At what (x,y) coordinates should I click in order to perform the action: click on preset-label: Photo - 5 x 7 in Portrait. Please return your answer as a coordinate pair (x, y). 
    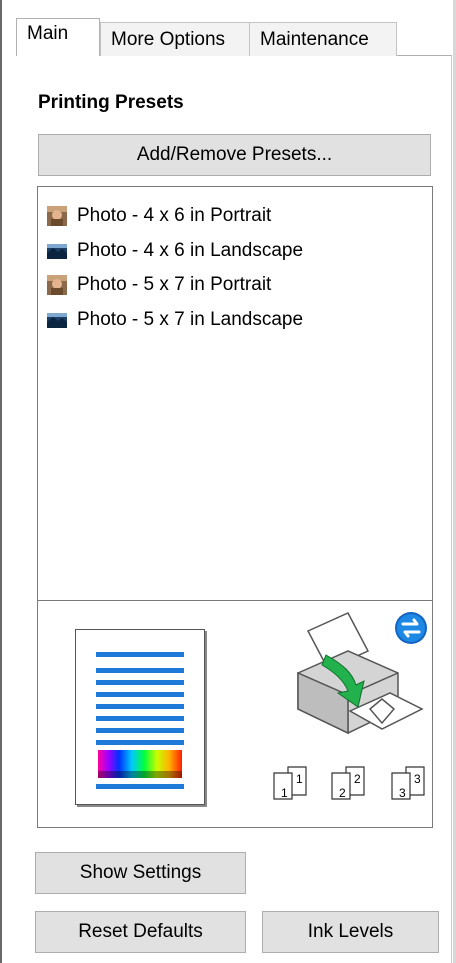
    Looking at the image, I should click on (174, 284).